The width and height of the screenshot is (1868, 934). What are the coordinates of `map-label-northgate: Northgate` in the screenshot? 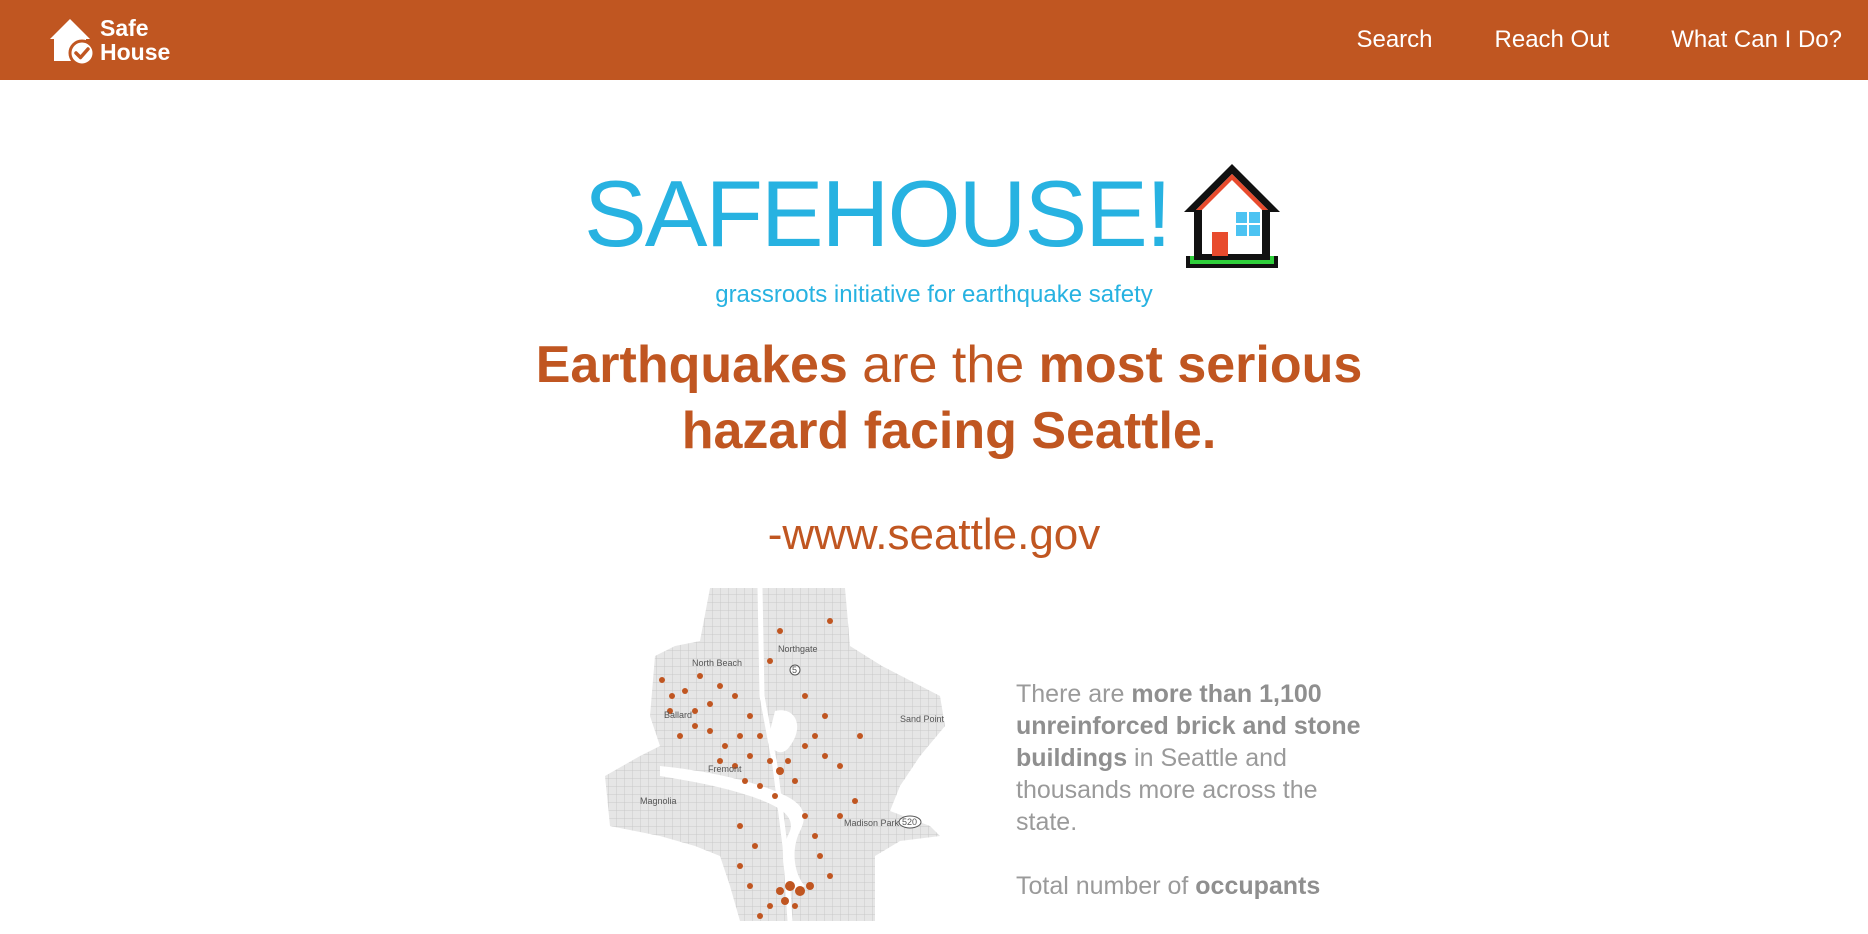 It's located at (798, 649).